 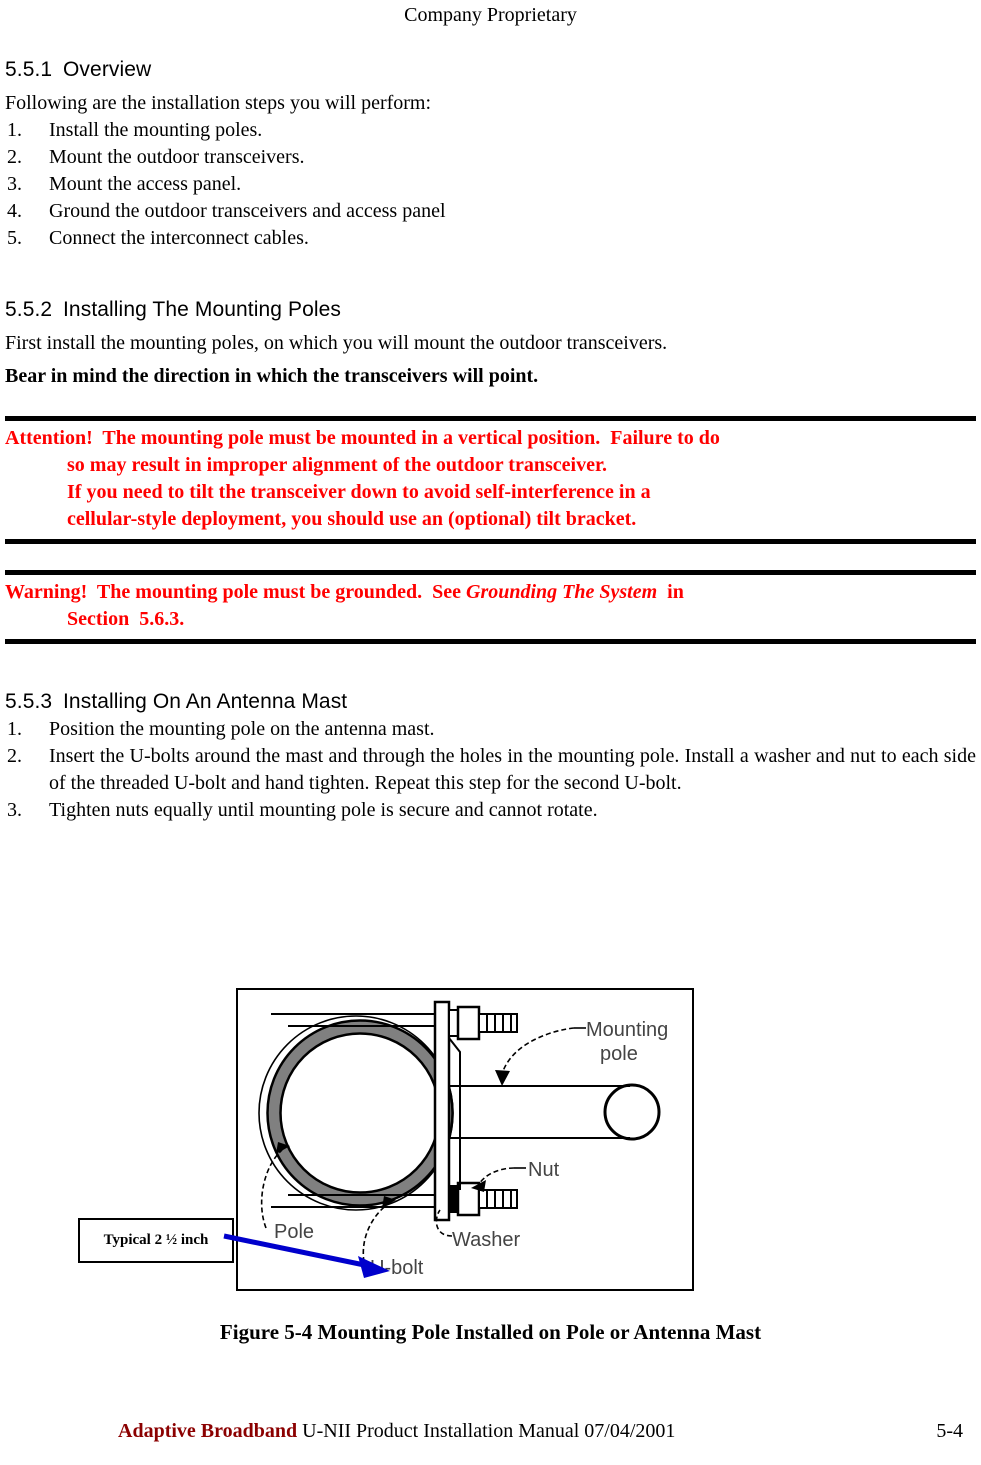 I want to click on label-pole: Pole, so click(x=294, y=1232).